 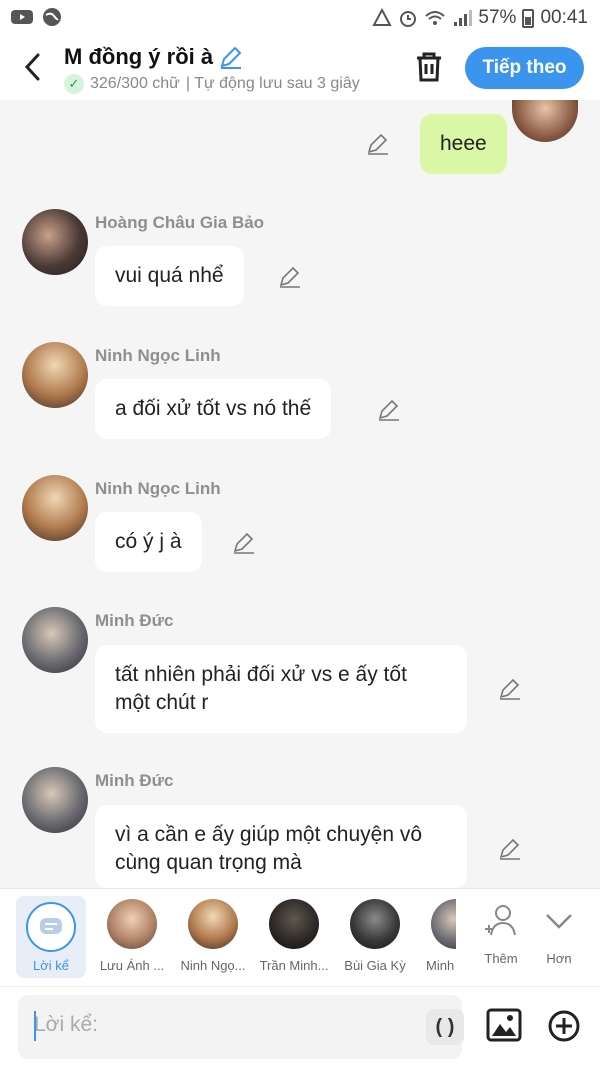 I want to click on narrator-label: Lời kể, so click(x=51, y=965).